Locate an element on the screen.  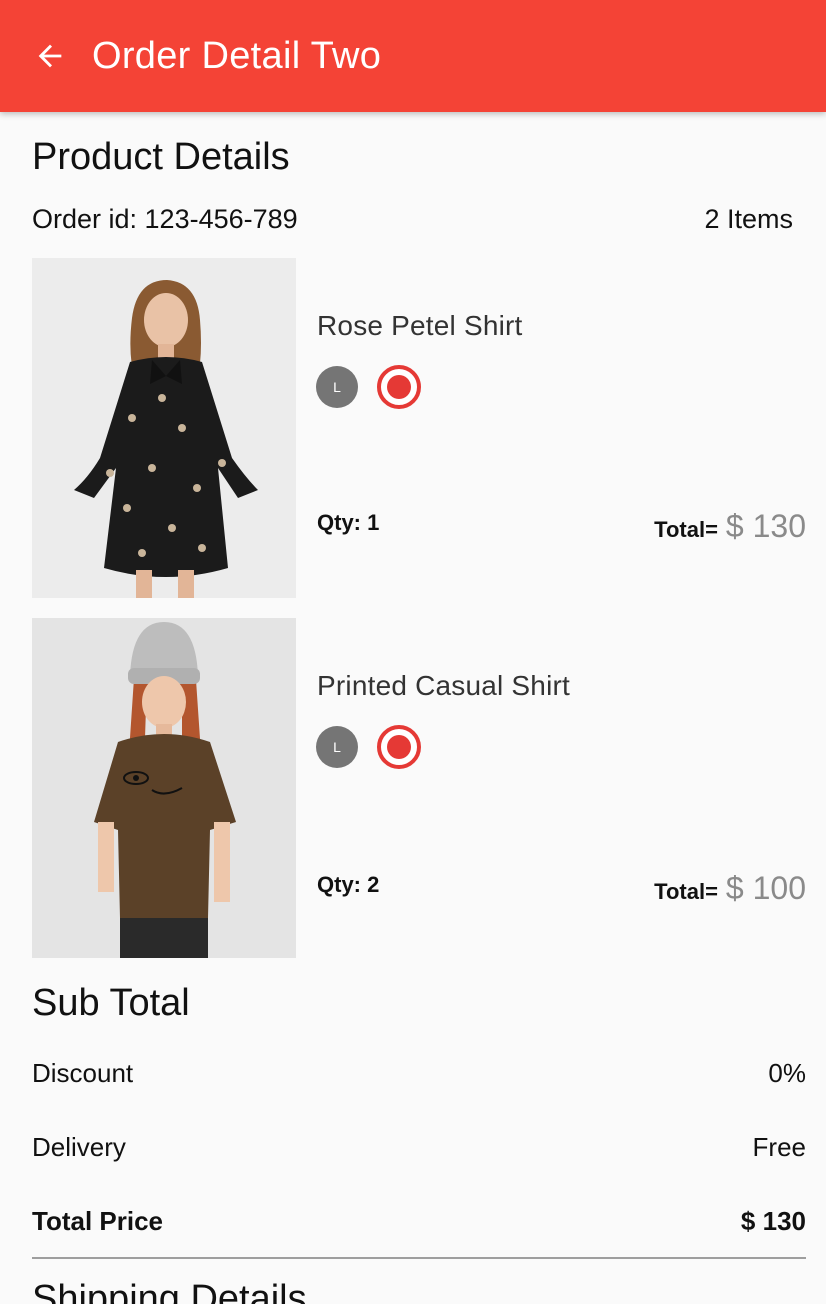
product-name: Printed Casual Shirt is located at coordinates (444, 685).